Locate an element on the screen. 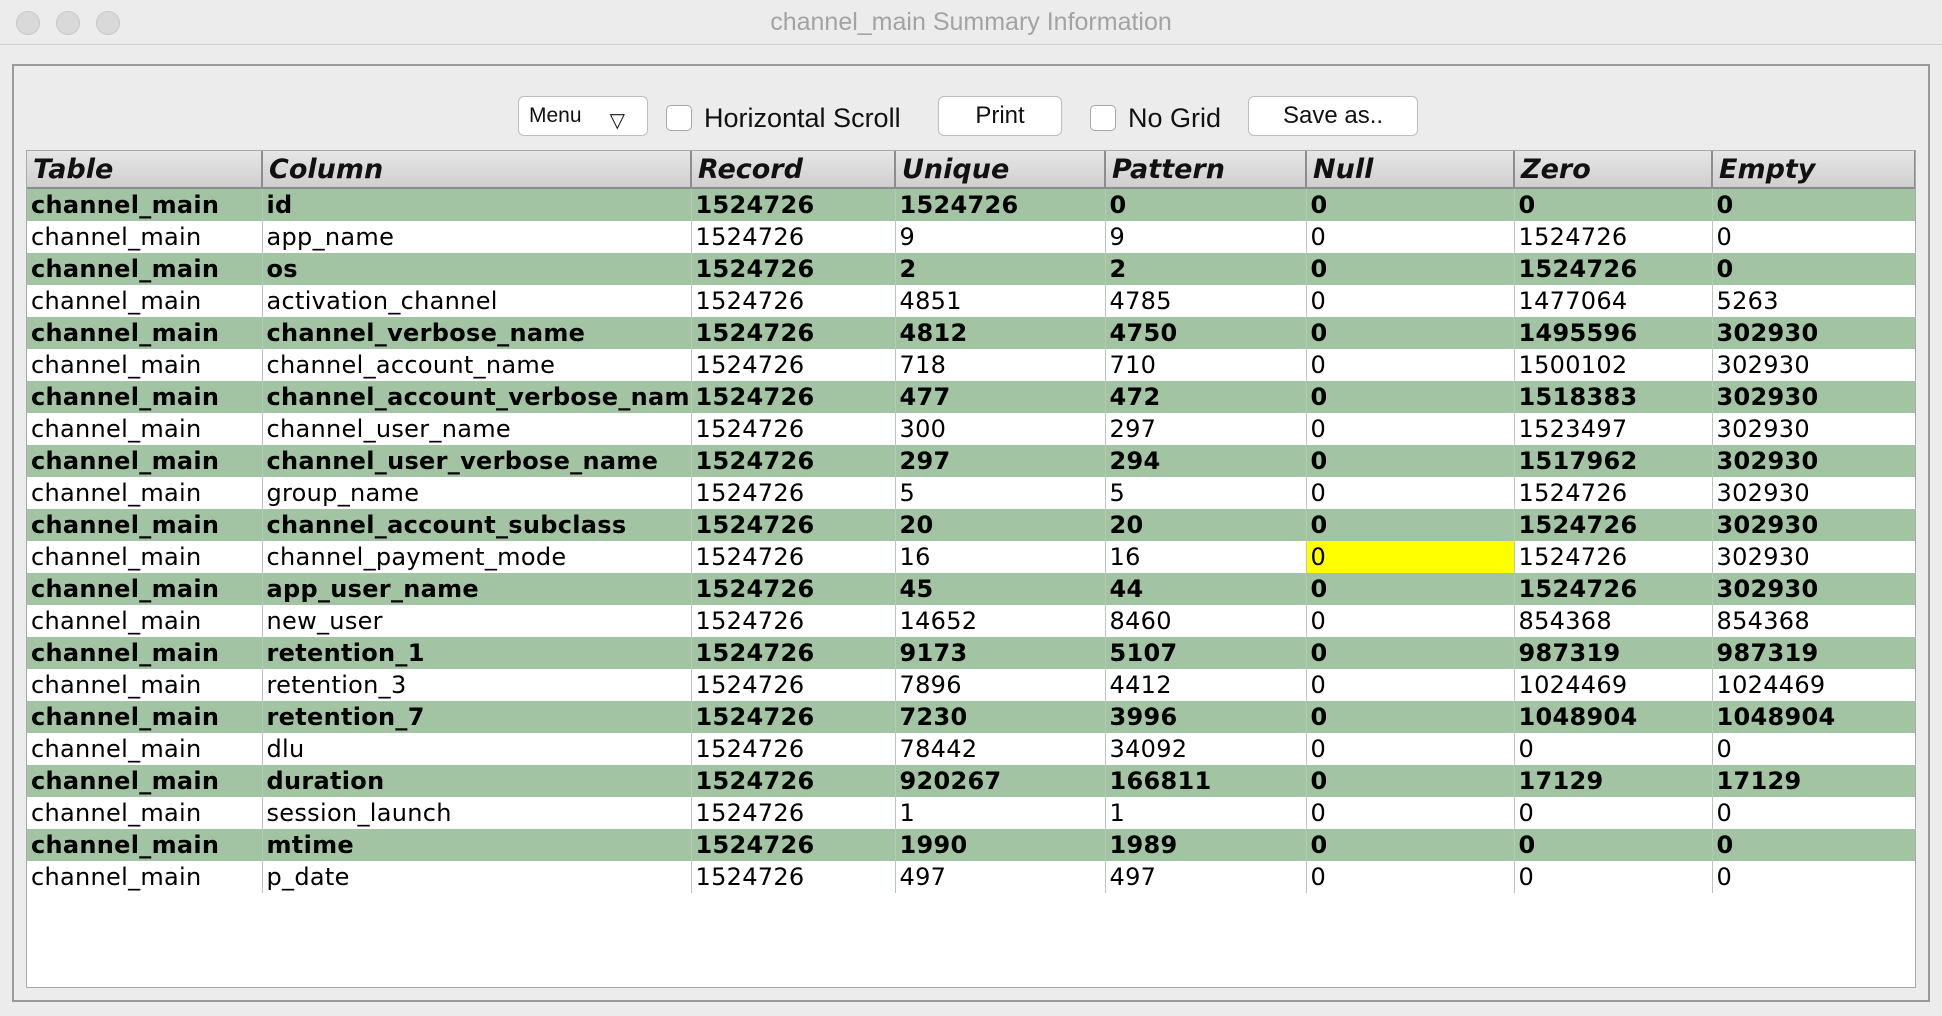 The height and width of the screenshot is (1016, 1942). cell-pattern: 4750 is located at coordinates (1206, 333).